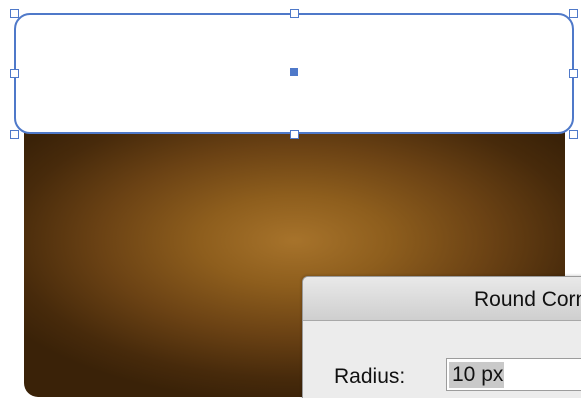  Describe the element at coordinates (477, 375) in the screenshot. I see `radius-value: 10 px` at that location.